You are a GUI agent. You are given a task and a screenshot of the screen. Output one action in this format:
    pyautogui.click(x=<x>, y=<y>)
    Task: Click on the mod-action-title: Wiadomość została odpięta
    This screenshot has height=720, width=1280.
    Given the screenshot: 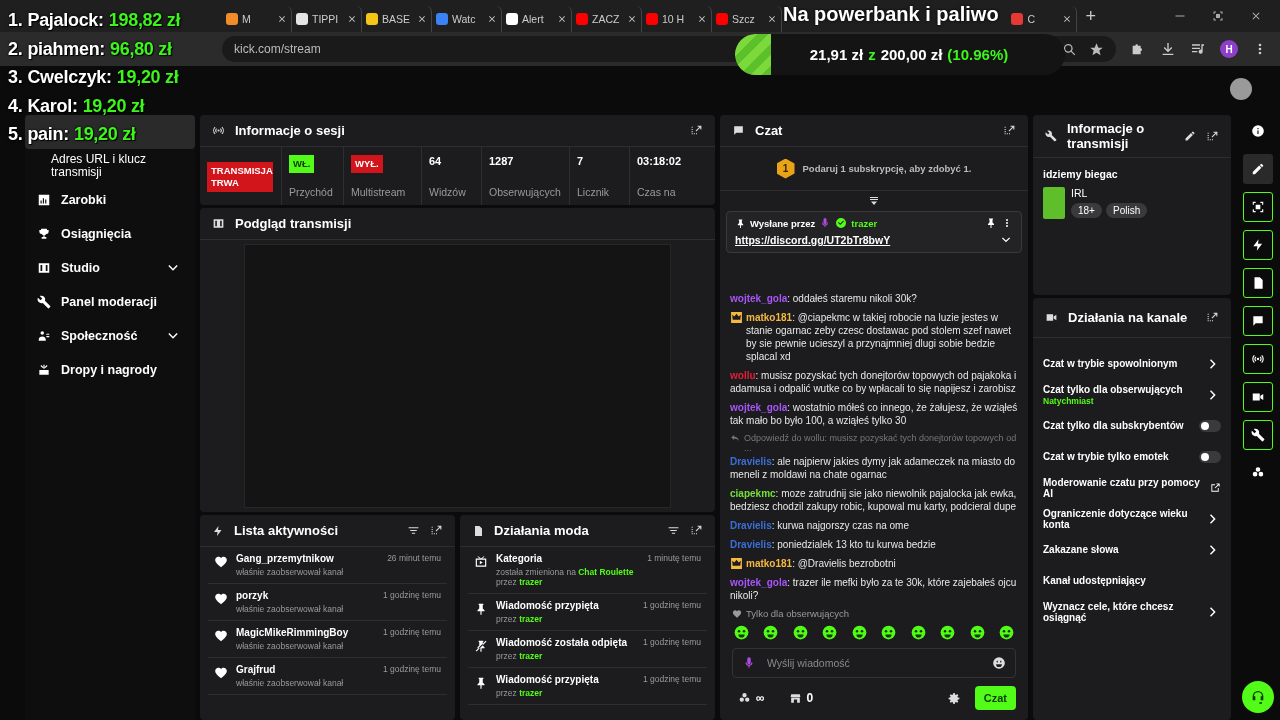 What is the action you would take?
    pyautogui.click(x=562, y=642)
    